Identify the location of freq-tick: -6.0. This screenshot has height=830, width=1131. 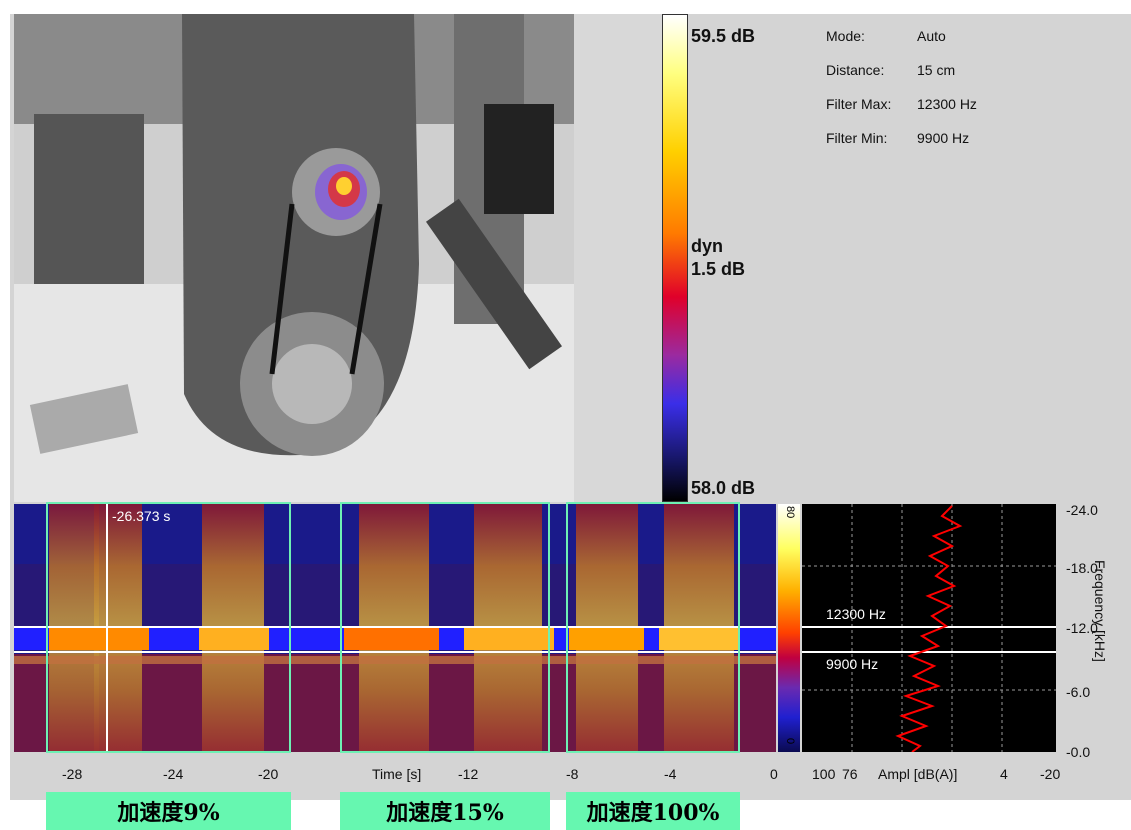
(1078, 692).